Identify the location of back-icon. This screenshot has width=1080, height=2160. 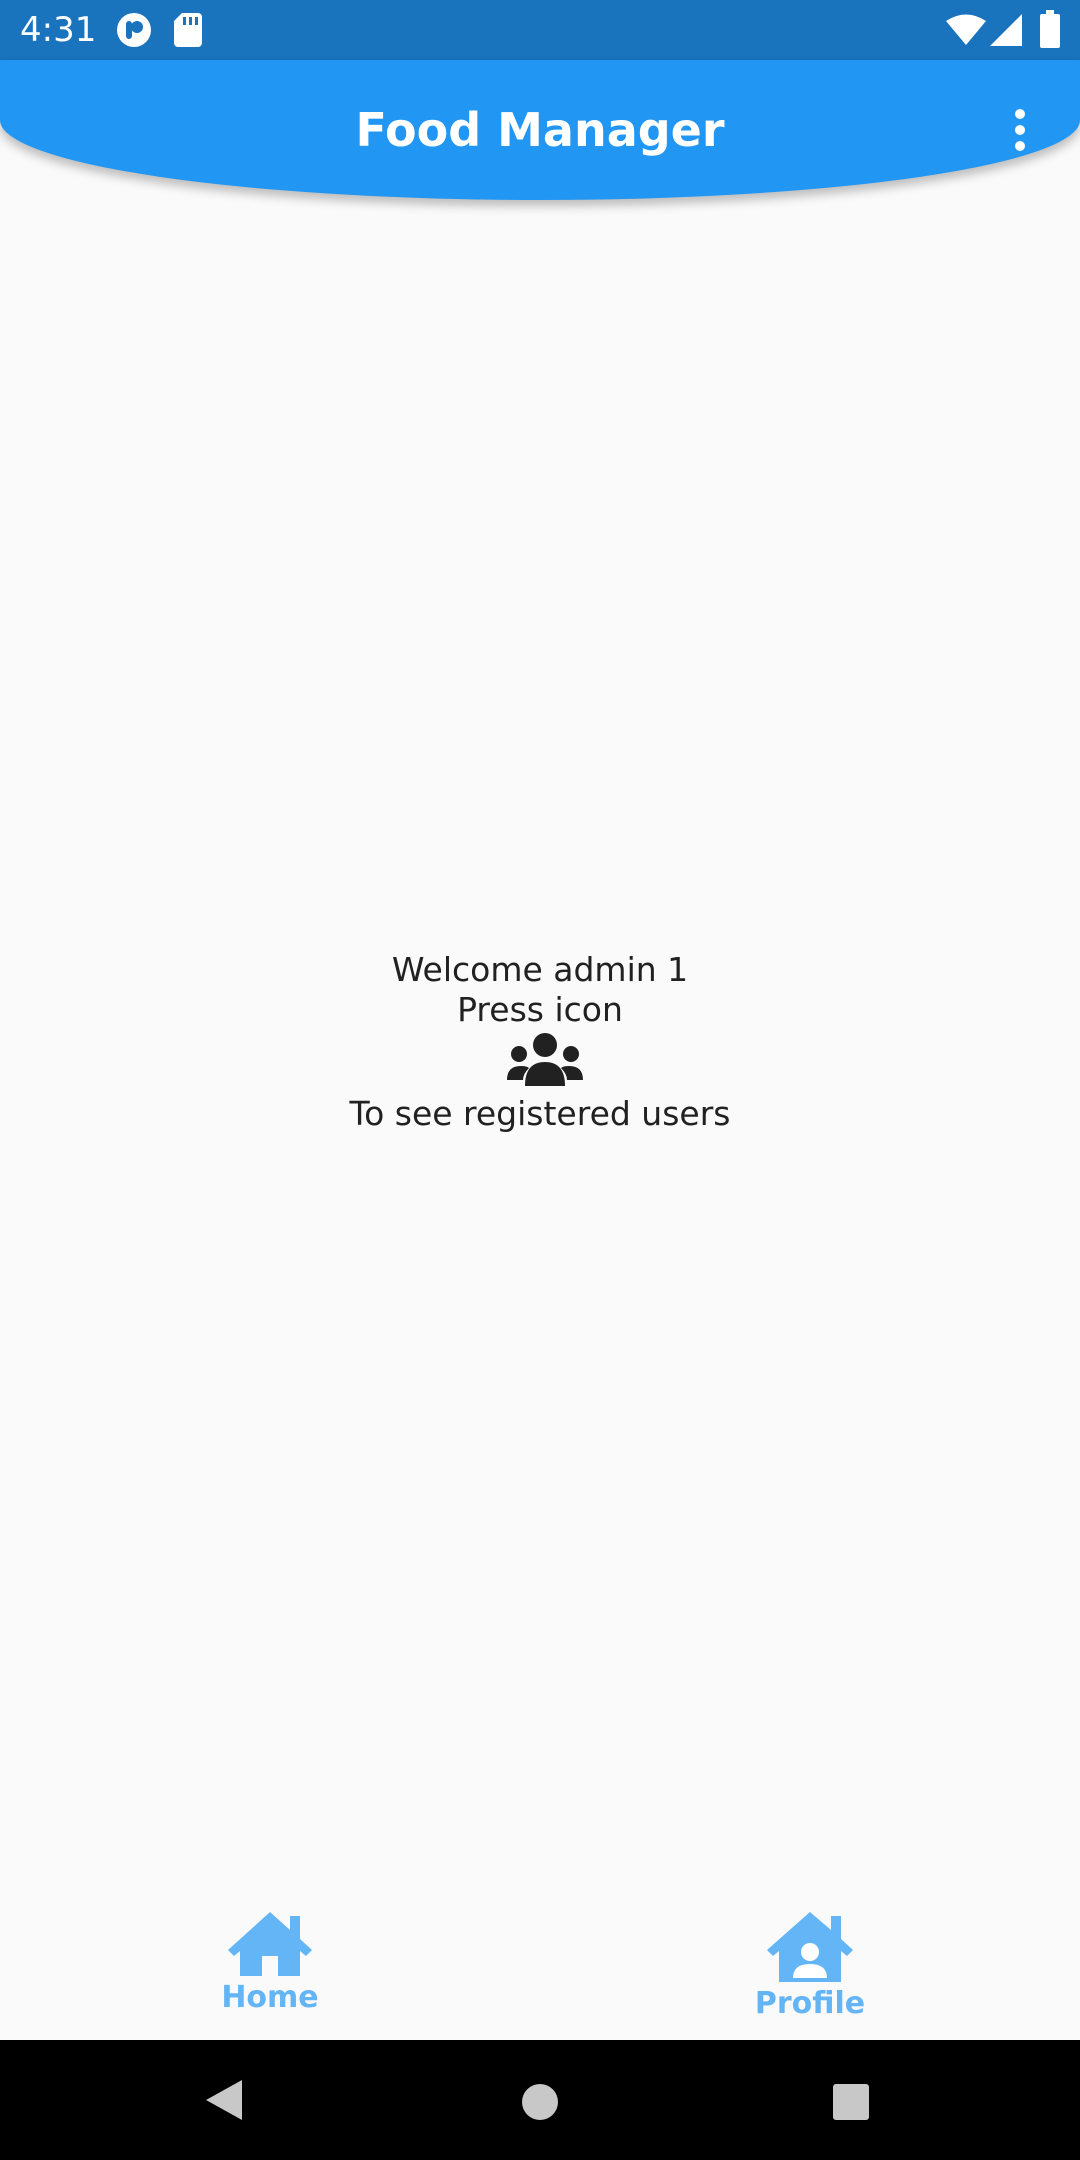
(224, 2102).